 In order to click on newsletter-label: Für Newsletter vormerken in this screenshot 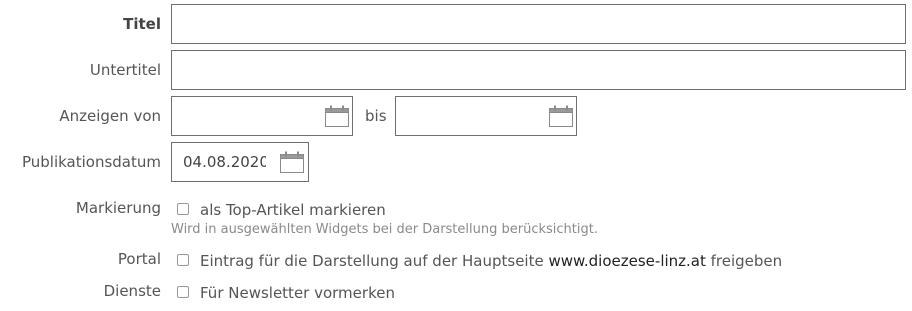, I will do `click(297, 293)`.